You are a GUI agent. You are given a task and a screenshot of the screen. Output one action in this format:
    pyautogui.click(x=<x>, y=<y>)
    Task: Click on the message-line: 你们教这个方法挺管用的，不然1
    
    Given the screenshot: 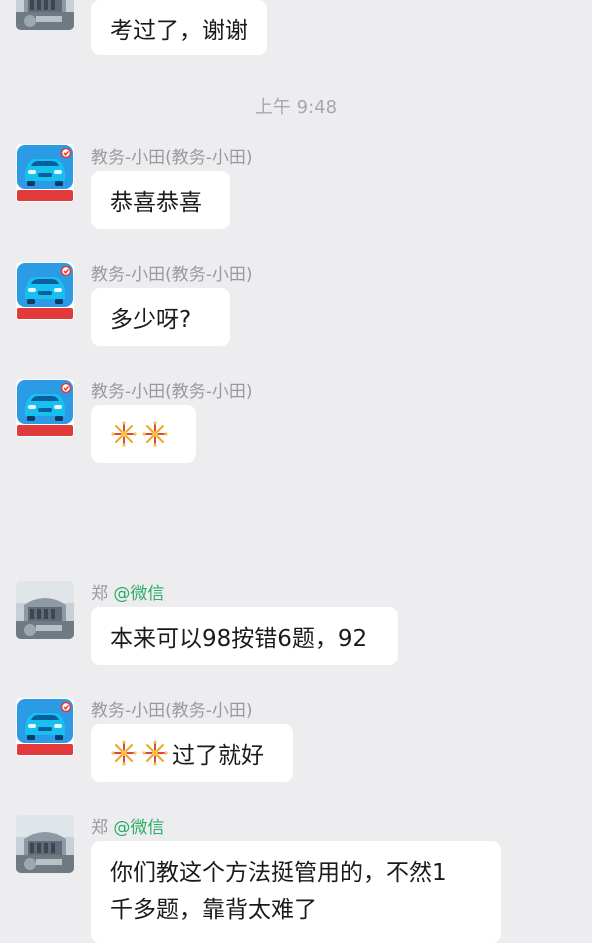 What is the action you would take?
    pyautogui.click(x=278, y=873)
    